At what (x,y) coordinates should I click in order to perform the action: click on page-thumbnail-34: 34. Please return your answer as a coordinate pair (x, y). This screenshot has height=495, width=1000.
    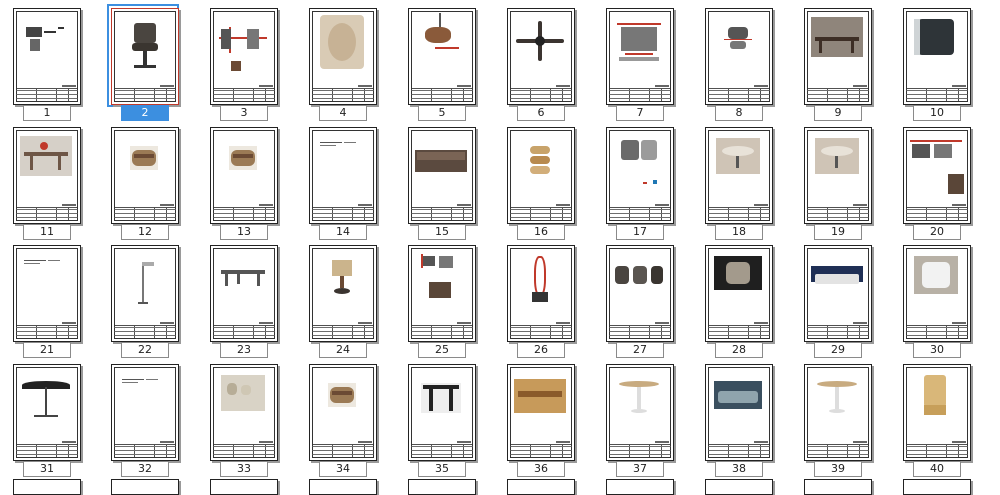
    Looking at the image, I should click on (345, 419).